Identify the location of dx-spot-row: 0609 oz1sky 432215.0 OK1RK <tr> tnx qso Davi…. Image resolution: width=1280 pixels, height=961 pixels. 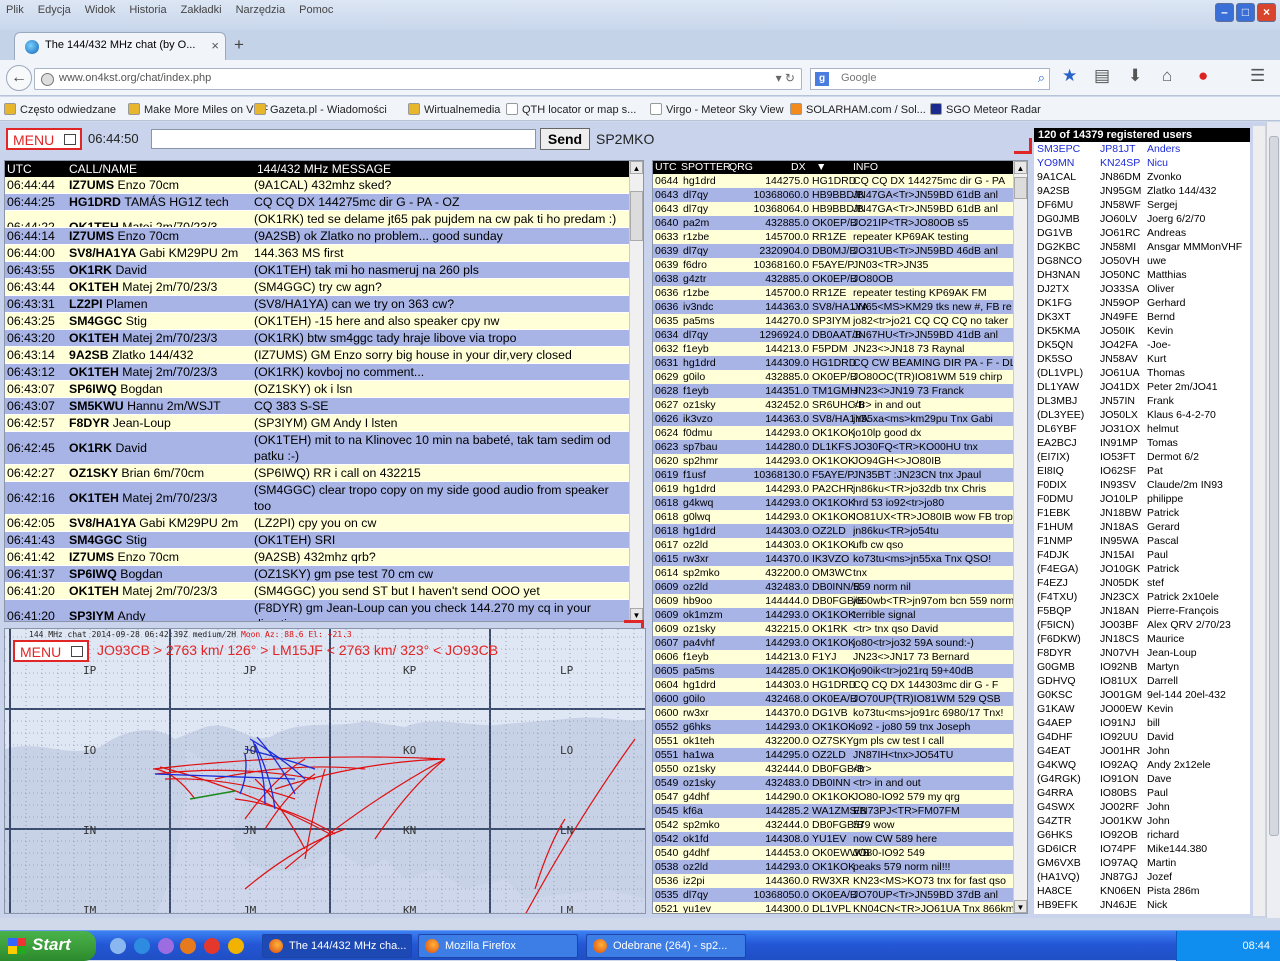
(833, 629).